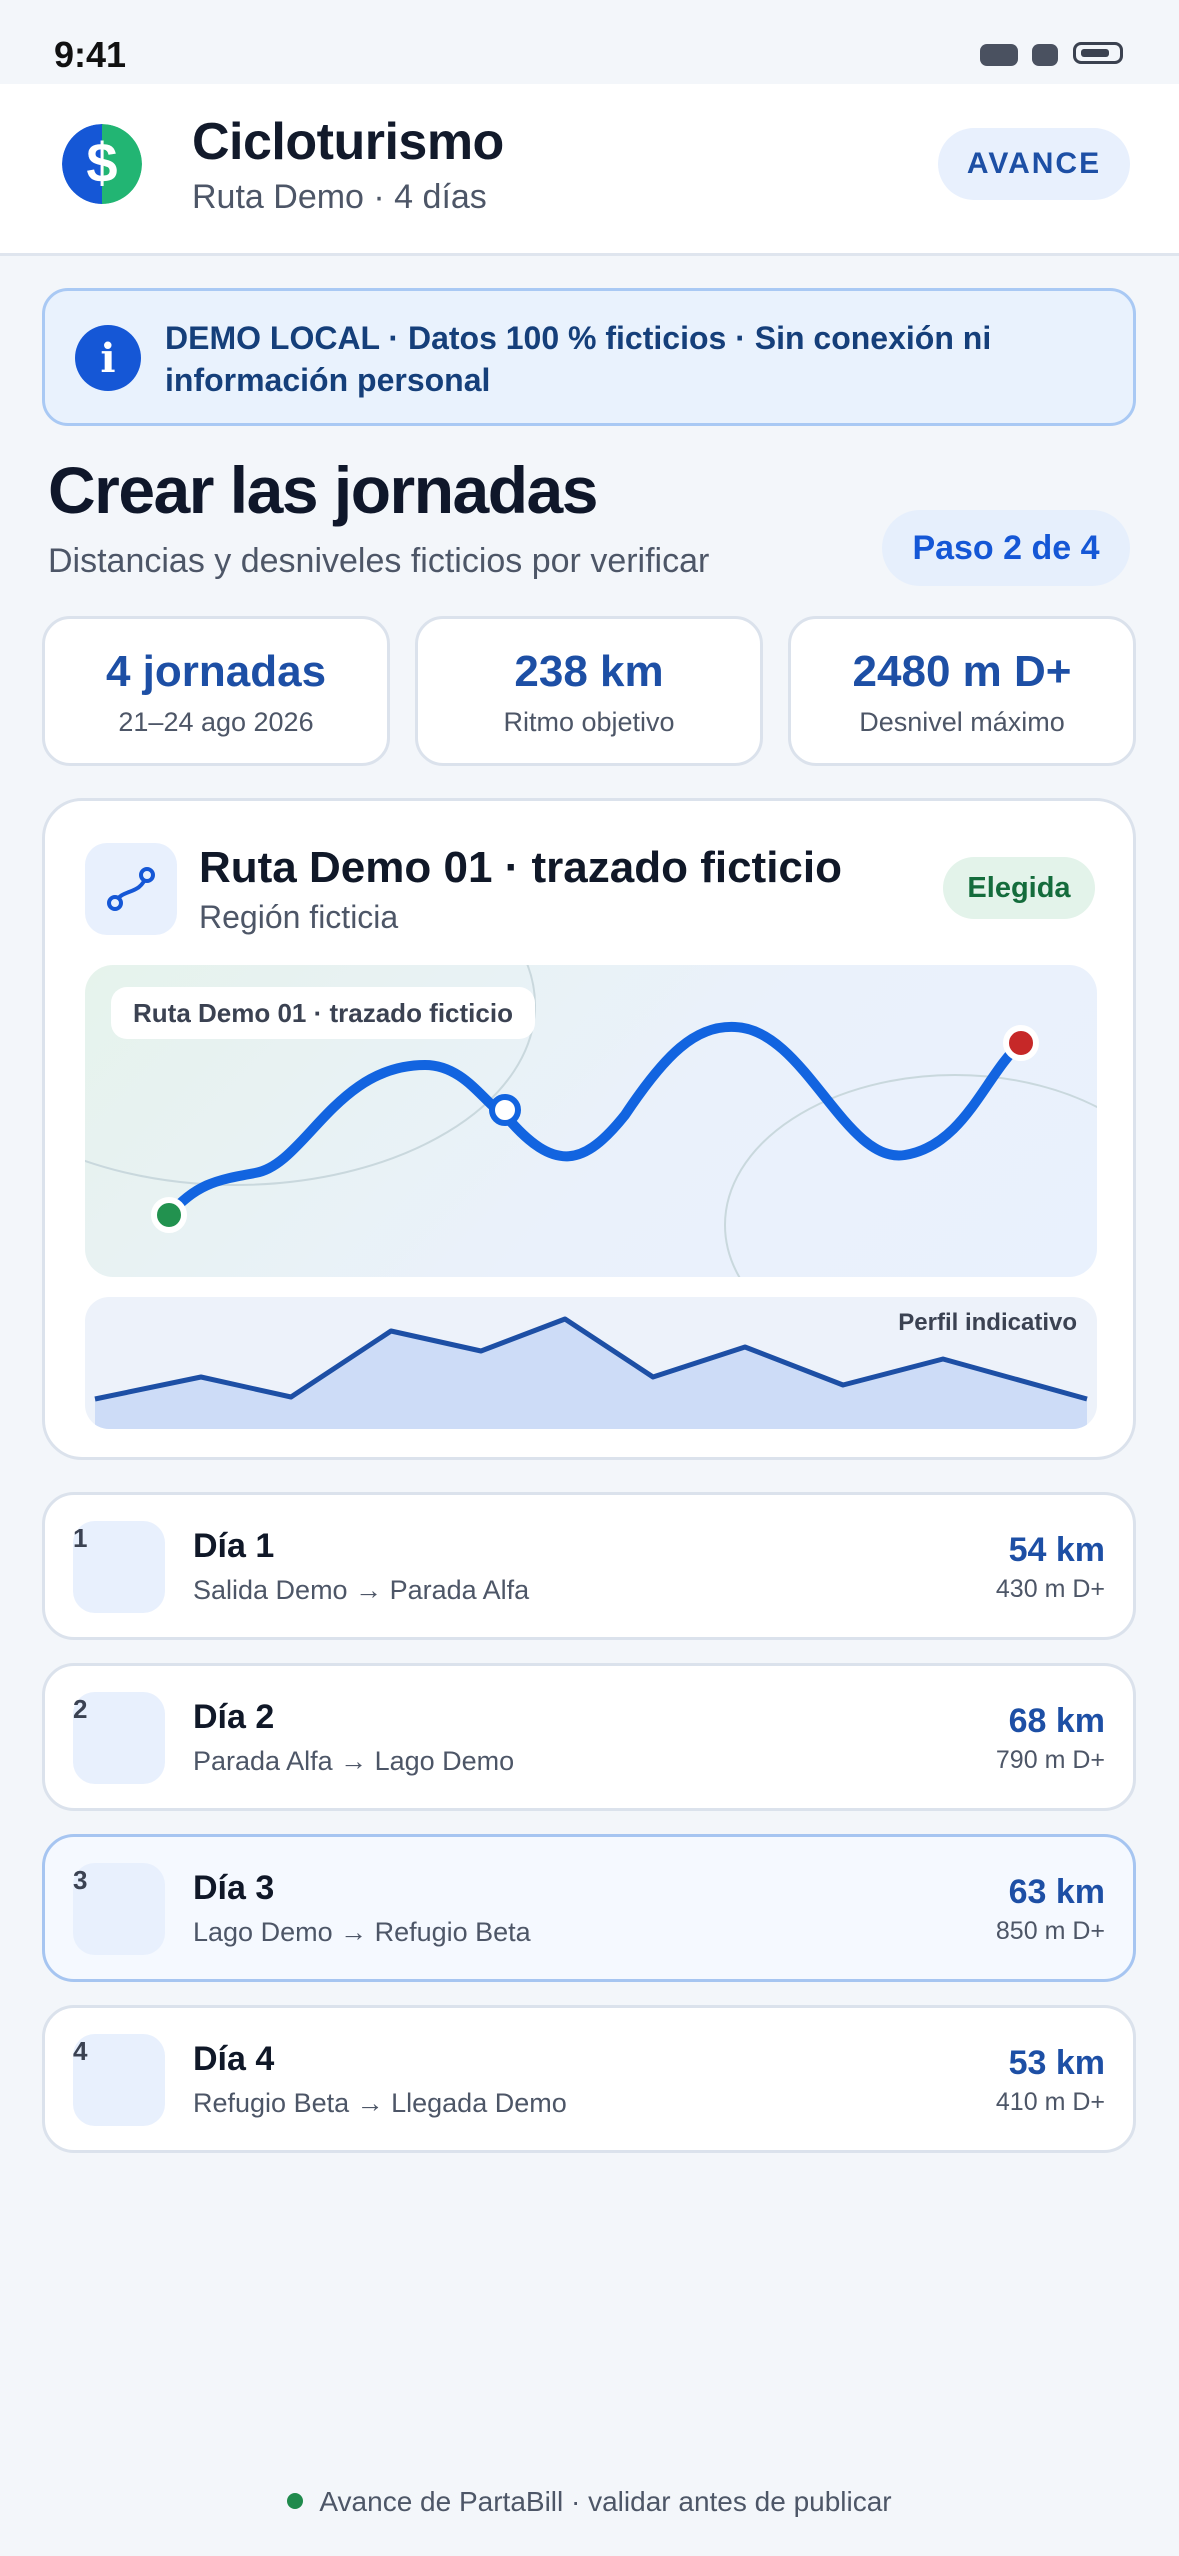  I want to click on route-icon, so click(131, 889).